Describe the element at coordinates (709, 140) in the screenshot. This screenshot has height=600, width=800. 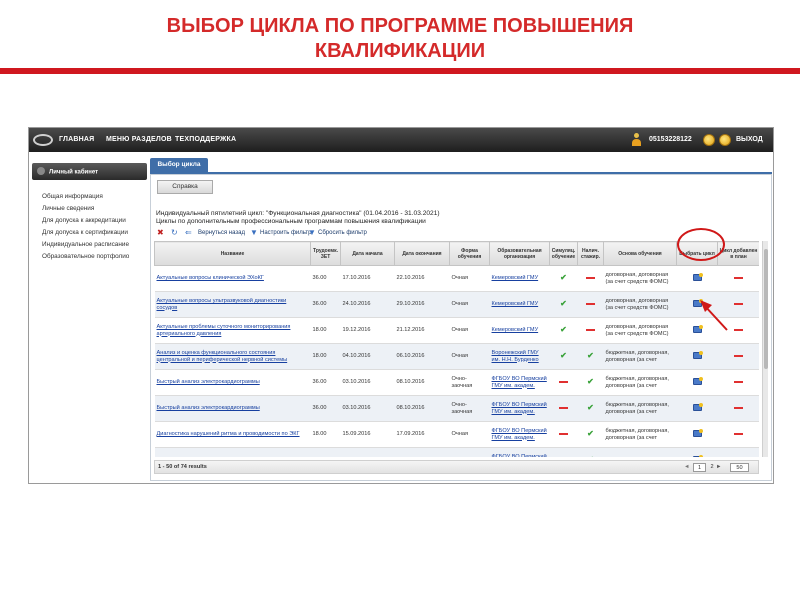
I see `zoom-in-icon` at that location.